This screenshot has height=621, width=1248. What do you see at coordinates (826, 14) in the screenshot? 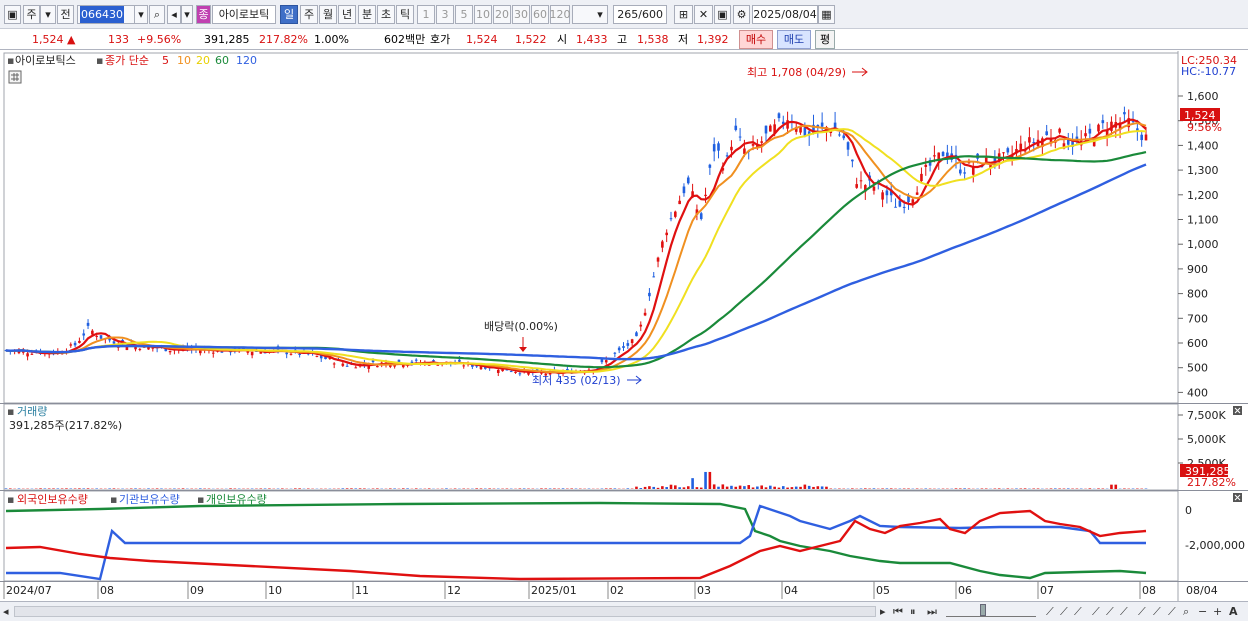
I see `calendar-icon: ▦` at bounding box center [826, 14].